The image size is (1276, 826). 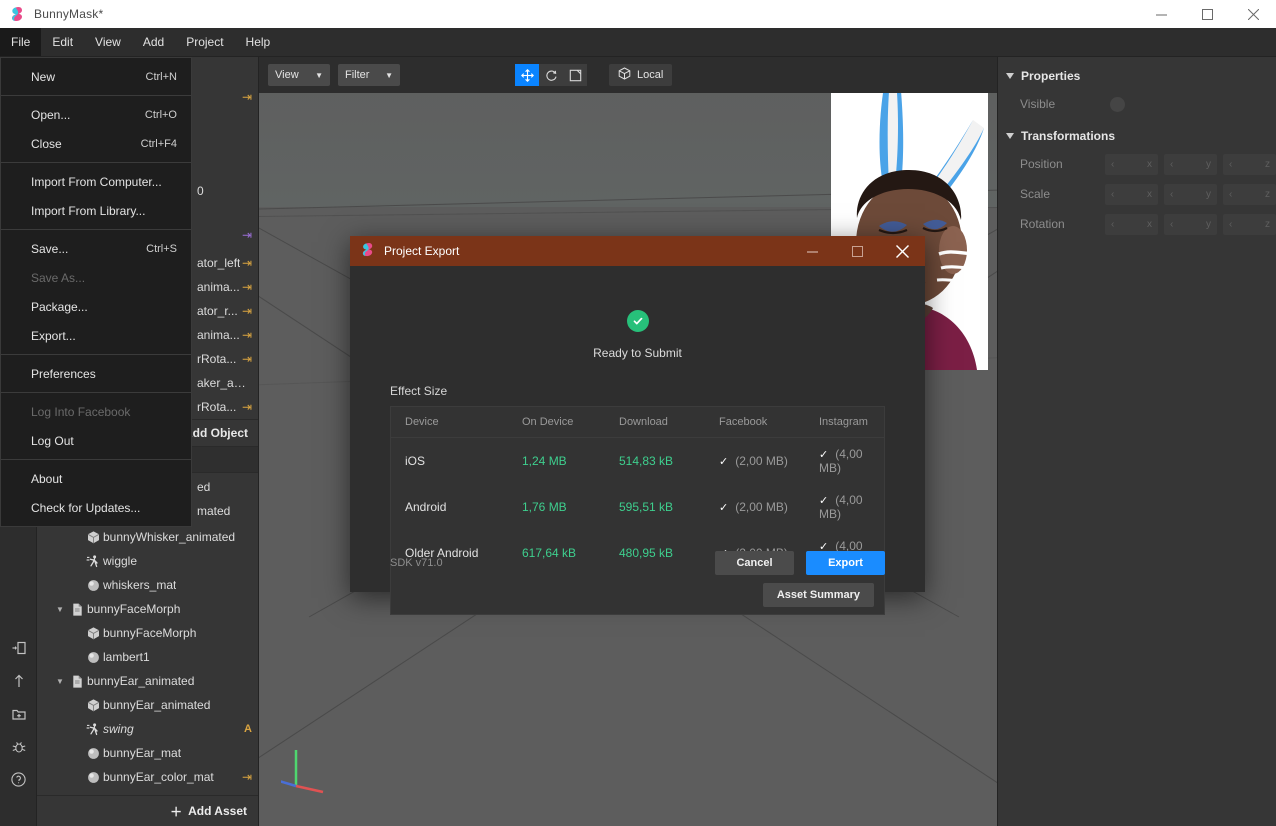 I want to click on file-menu-item: New Ctrl+N, so click(x=96, y=76).